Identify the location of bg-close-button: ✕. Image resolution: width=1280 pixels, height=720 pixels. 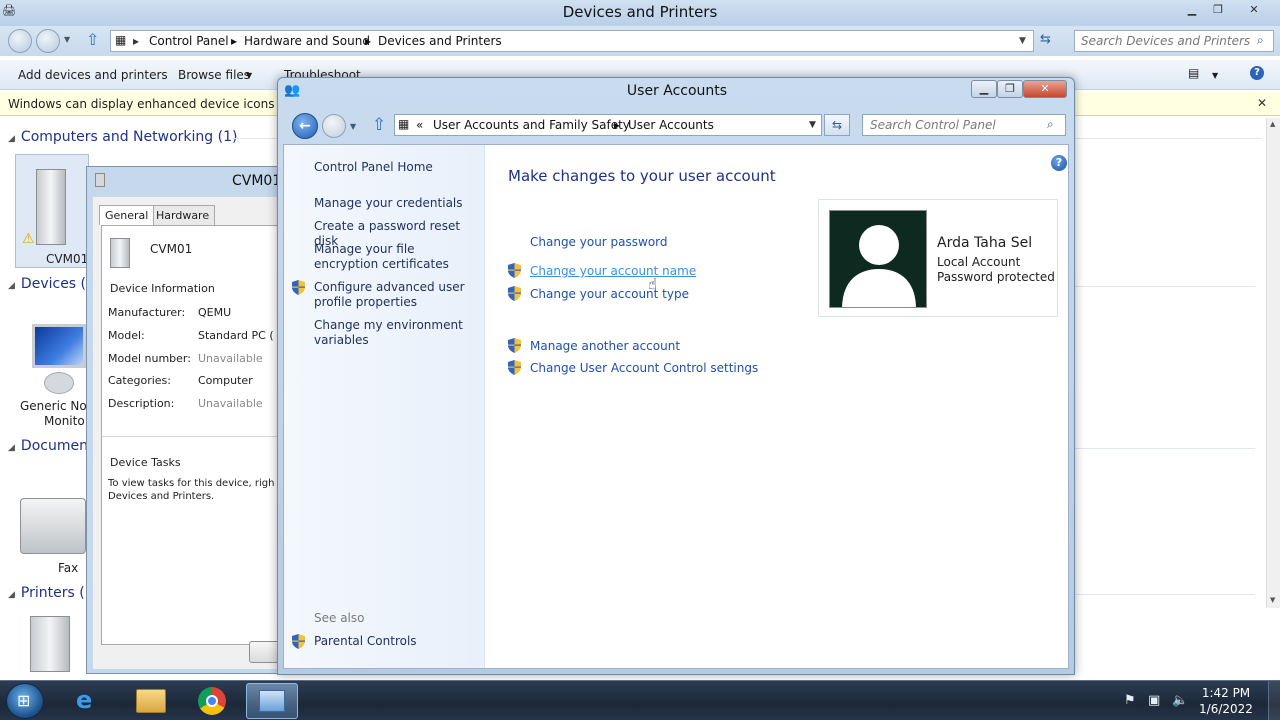
(1254, 10).